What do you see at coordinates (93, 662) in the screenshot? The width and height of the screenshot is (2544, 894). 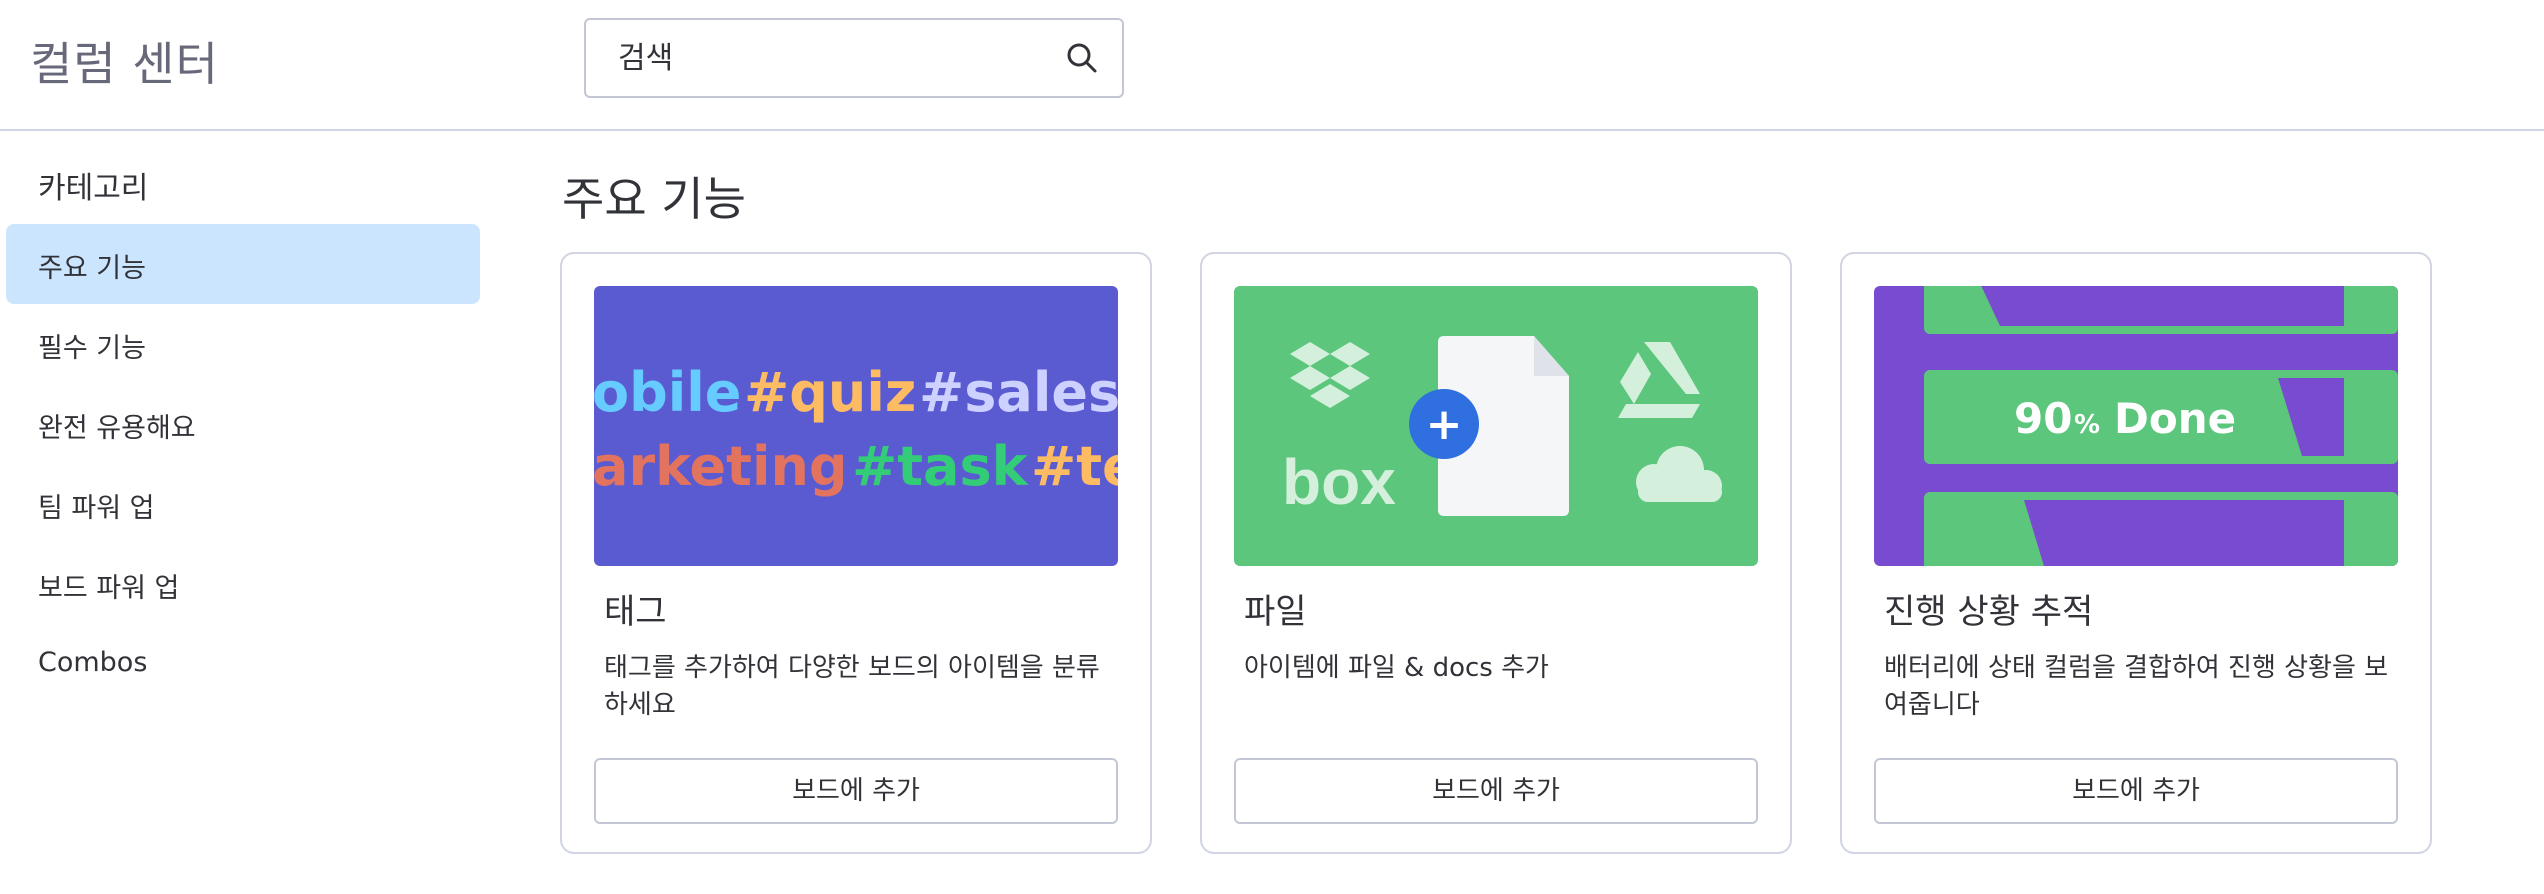 I see `sidebar-item-label: Combos` at bounding box center [93, 662].